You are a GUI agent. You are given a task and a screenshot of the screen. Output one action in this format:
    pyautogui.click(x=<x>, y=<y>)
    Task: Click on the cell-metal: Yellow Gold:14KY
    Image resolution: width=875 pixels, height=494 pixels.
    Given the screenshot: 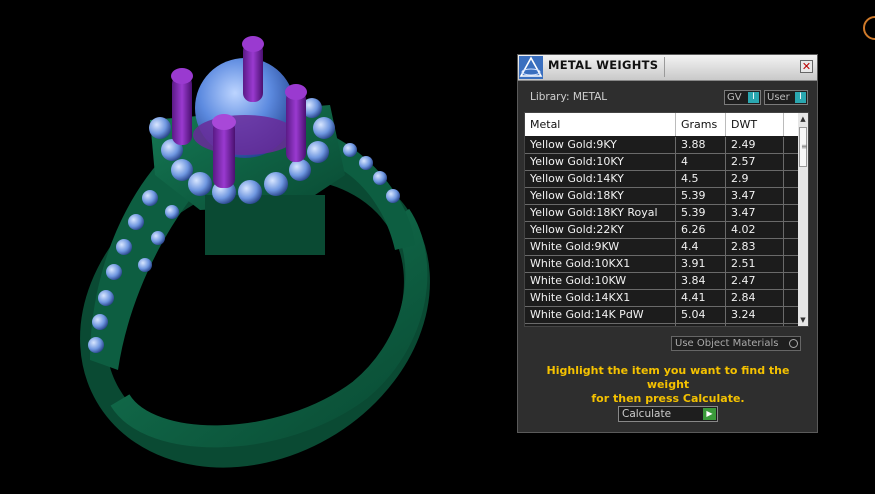 What is the action you would take?
    pyautogui.click(x=600, y=179)
    